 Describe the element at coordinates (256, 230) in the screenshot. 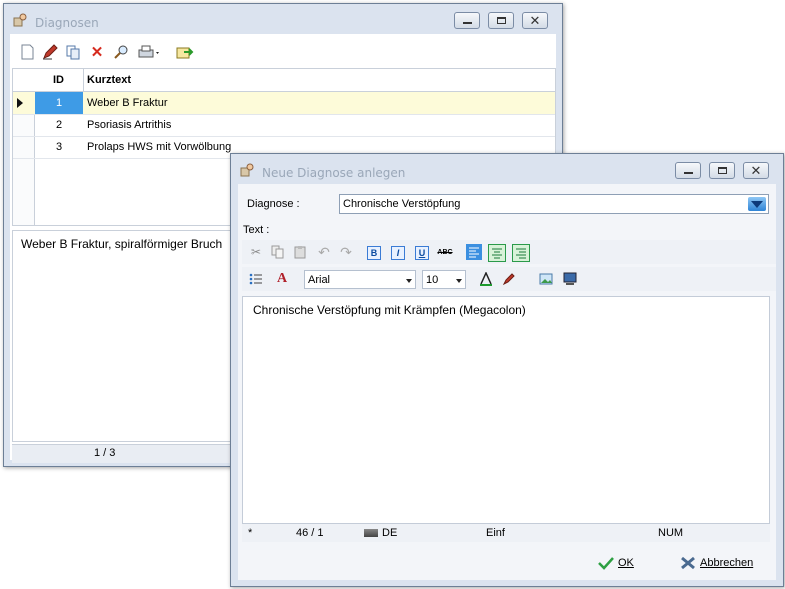

I see `text-label: Text :` at that location.